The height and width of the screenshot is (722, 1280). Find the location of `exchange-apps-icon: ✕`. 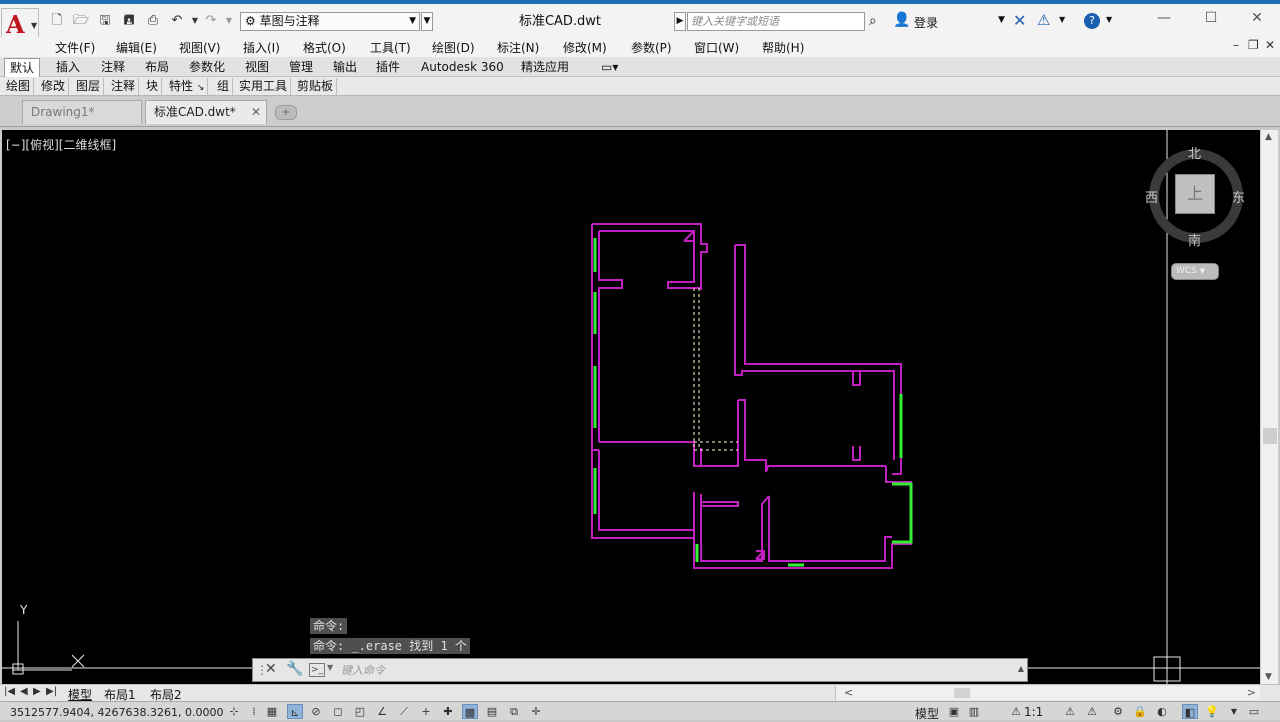

exchange-apps-icon: ✕ is located at coordinates (1019, 20).